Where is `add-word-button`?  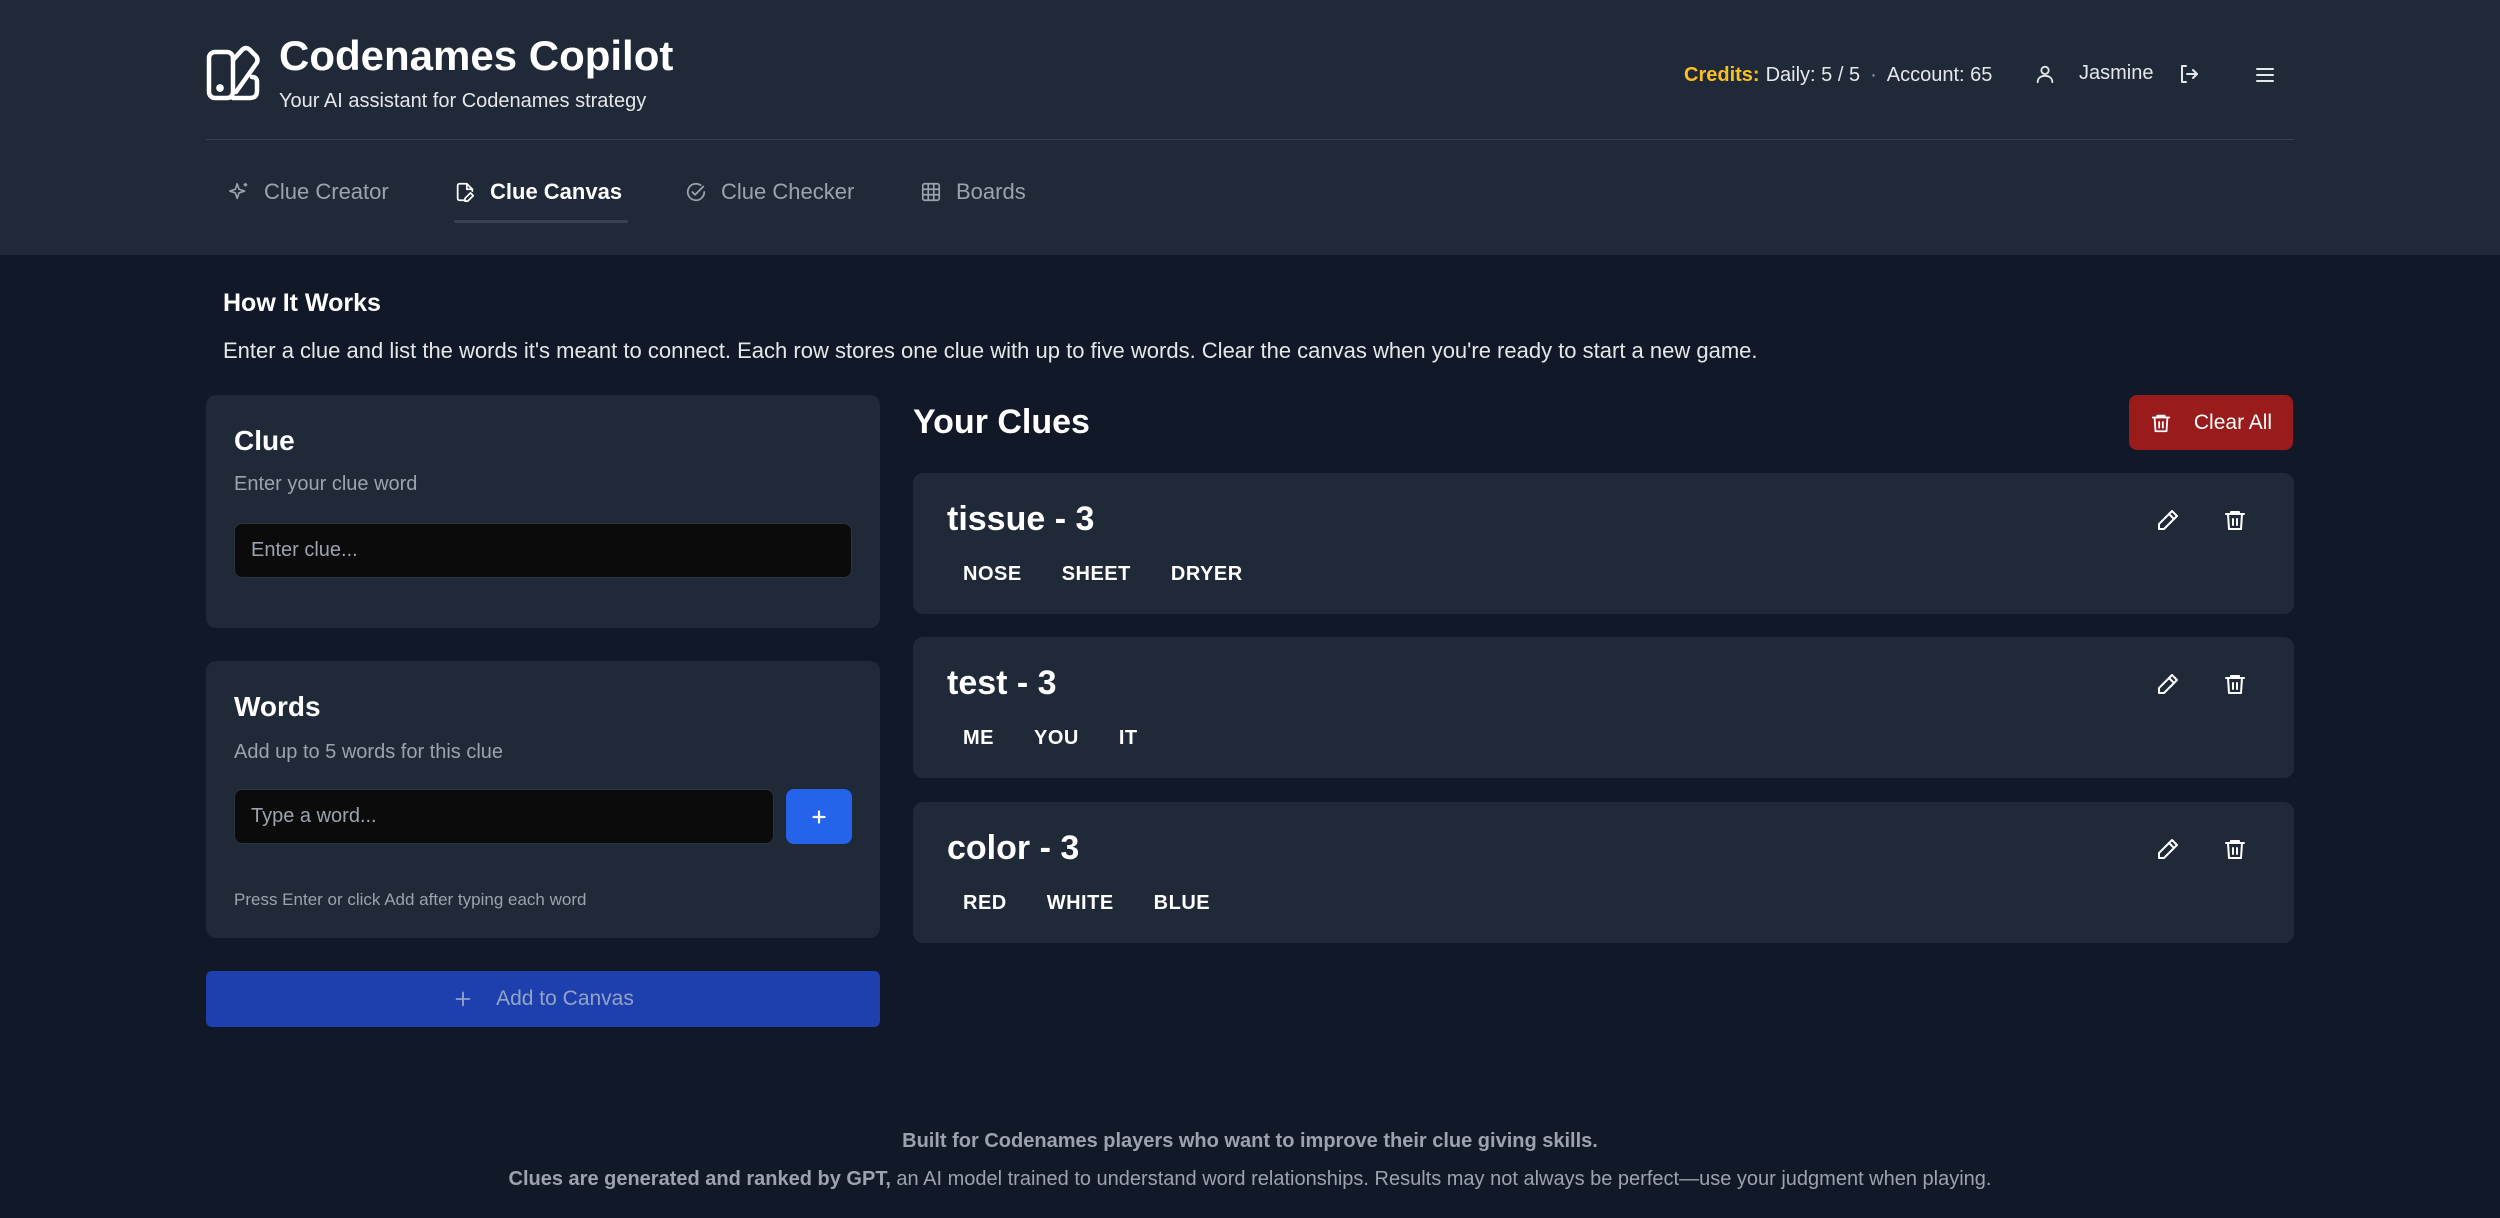 add-word-button is located at coordinates (819, 816).